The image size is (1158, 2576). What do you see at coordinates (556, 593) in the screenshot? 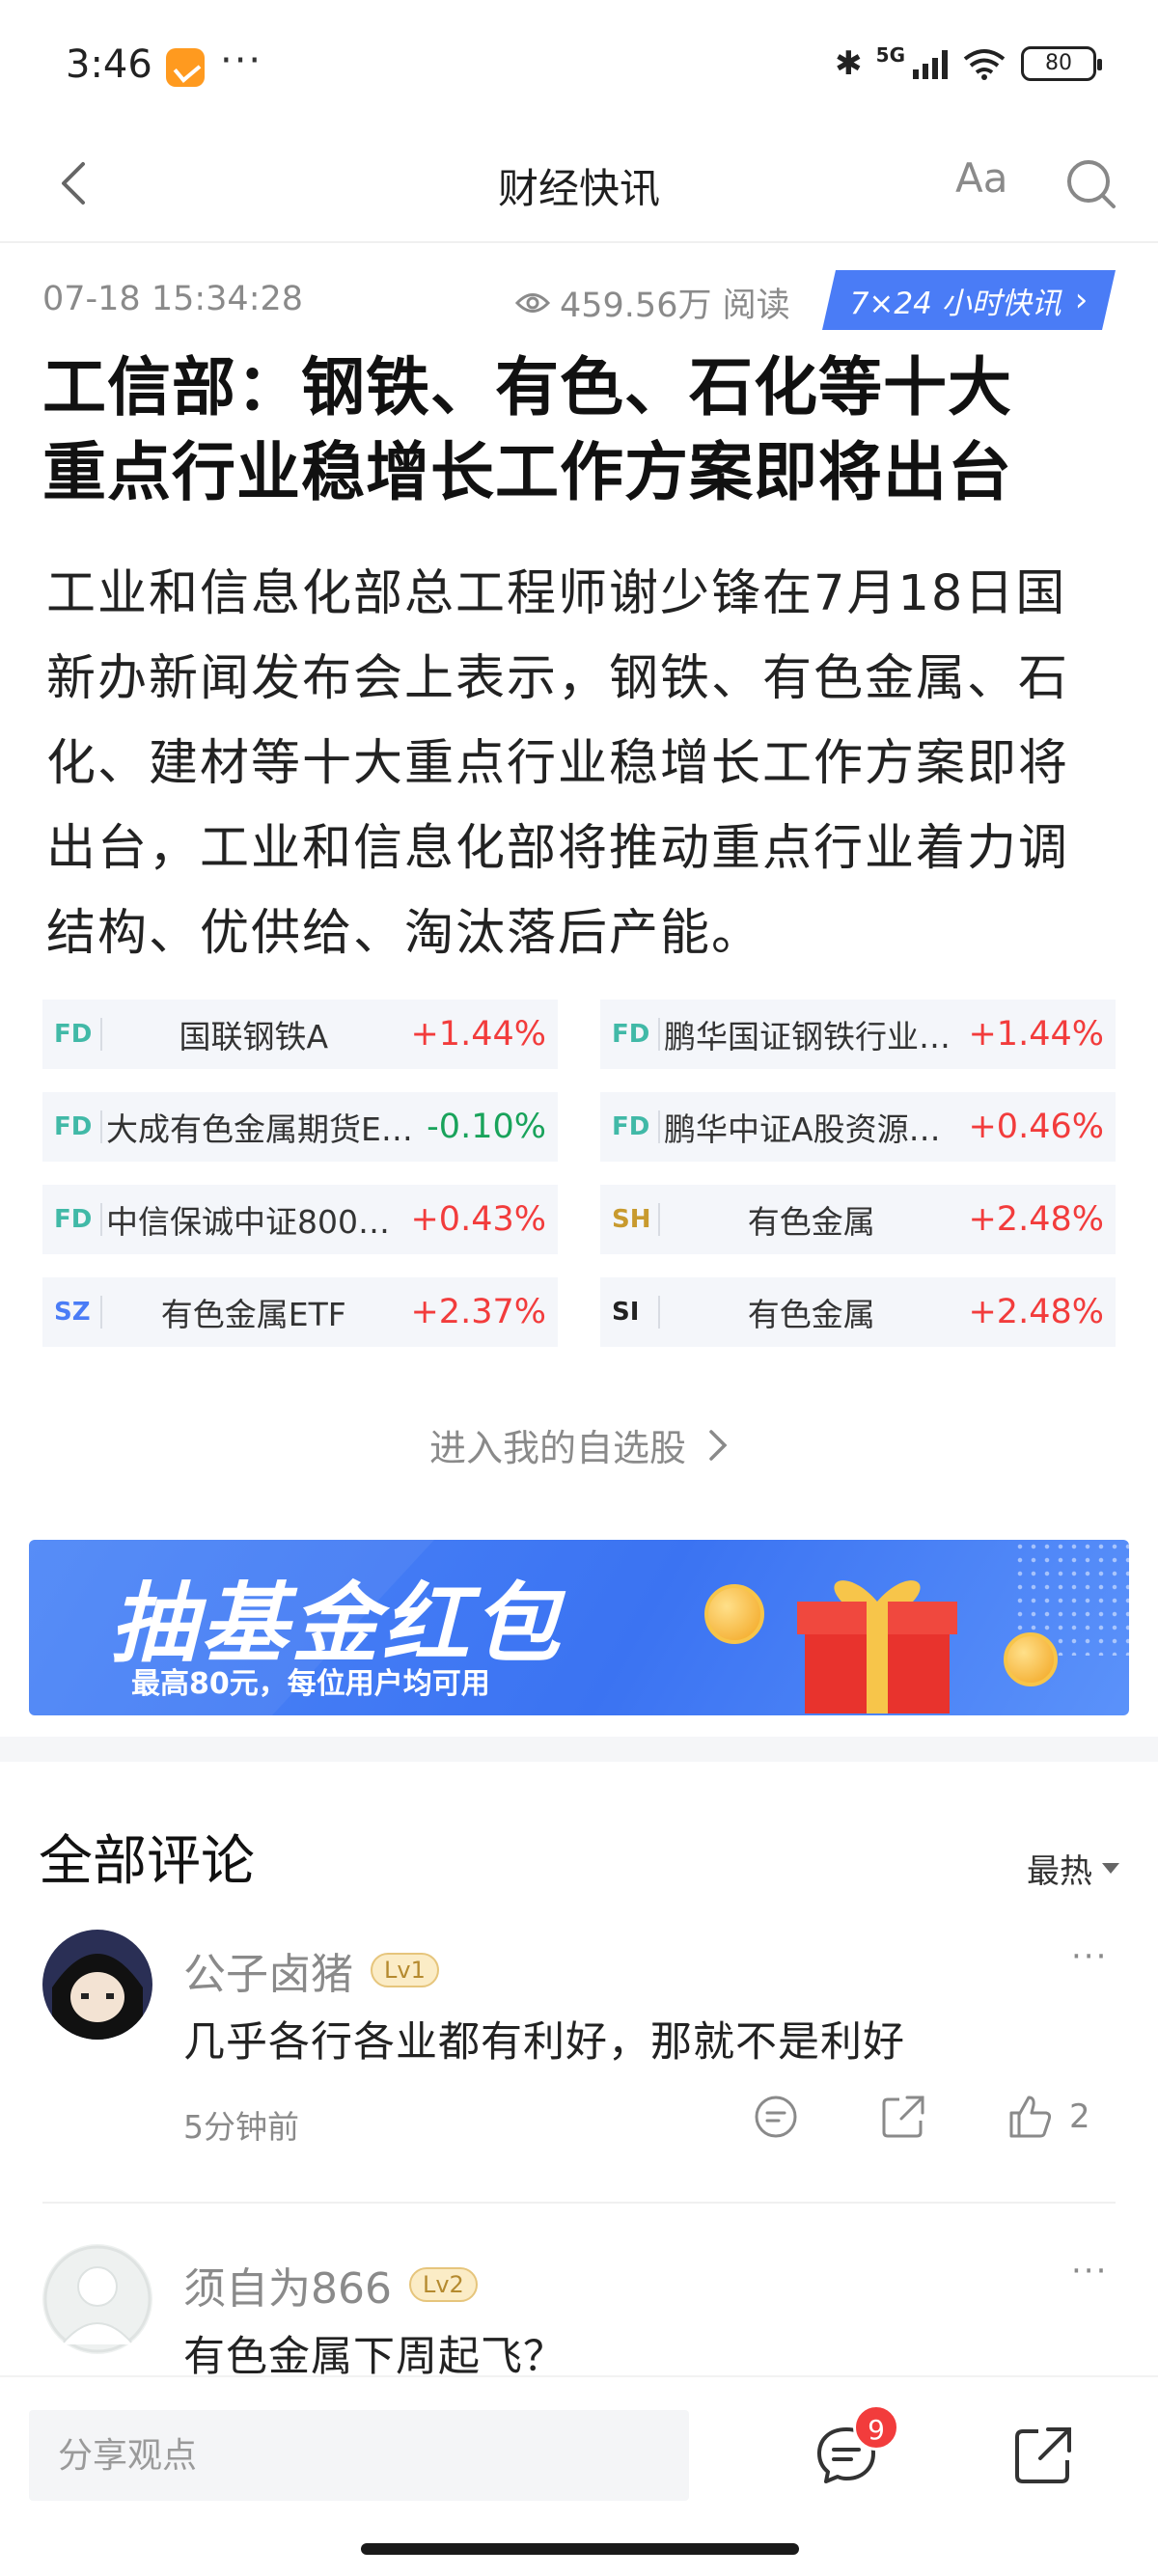
I see `body-line: 工业和信息化部总工程师谢少锋在7月18日国` at bounding box center [556, 593].